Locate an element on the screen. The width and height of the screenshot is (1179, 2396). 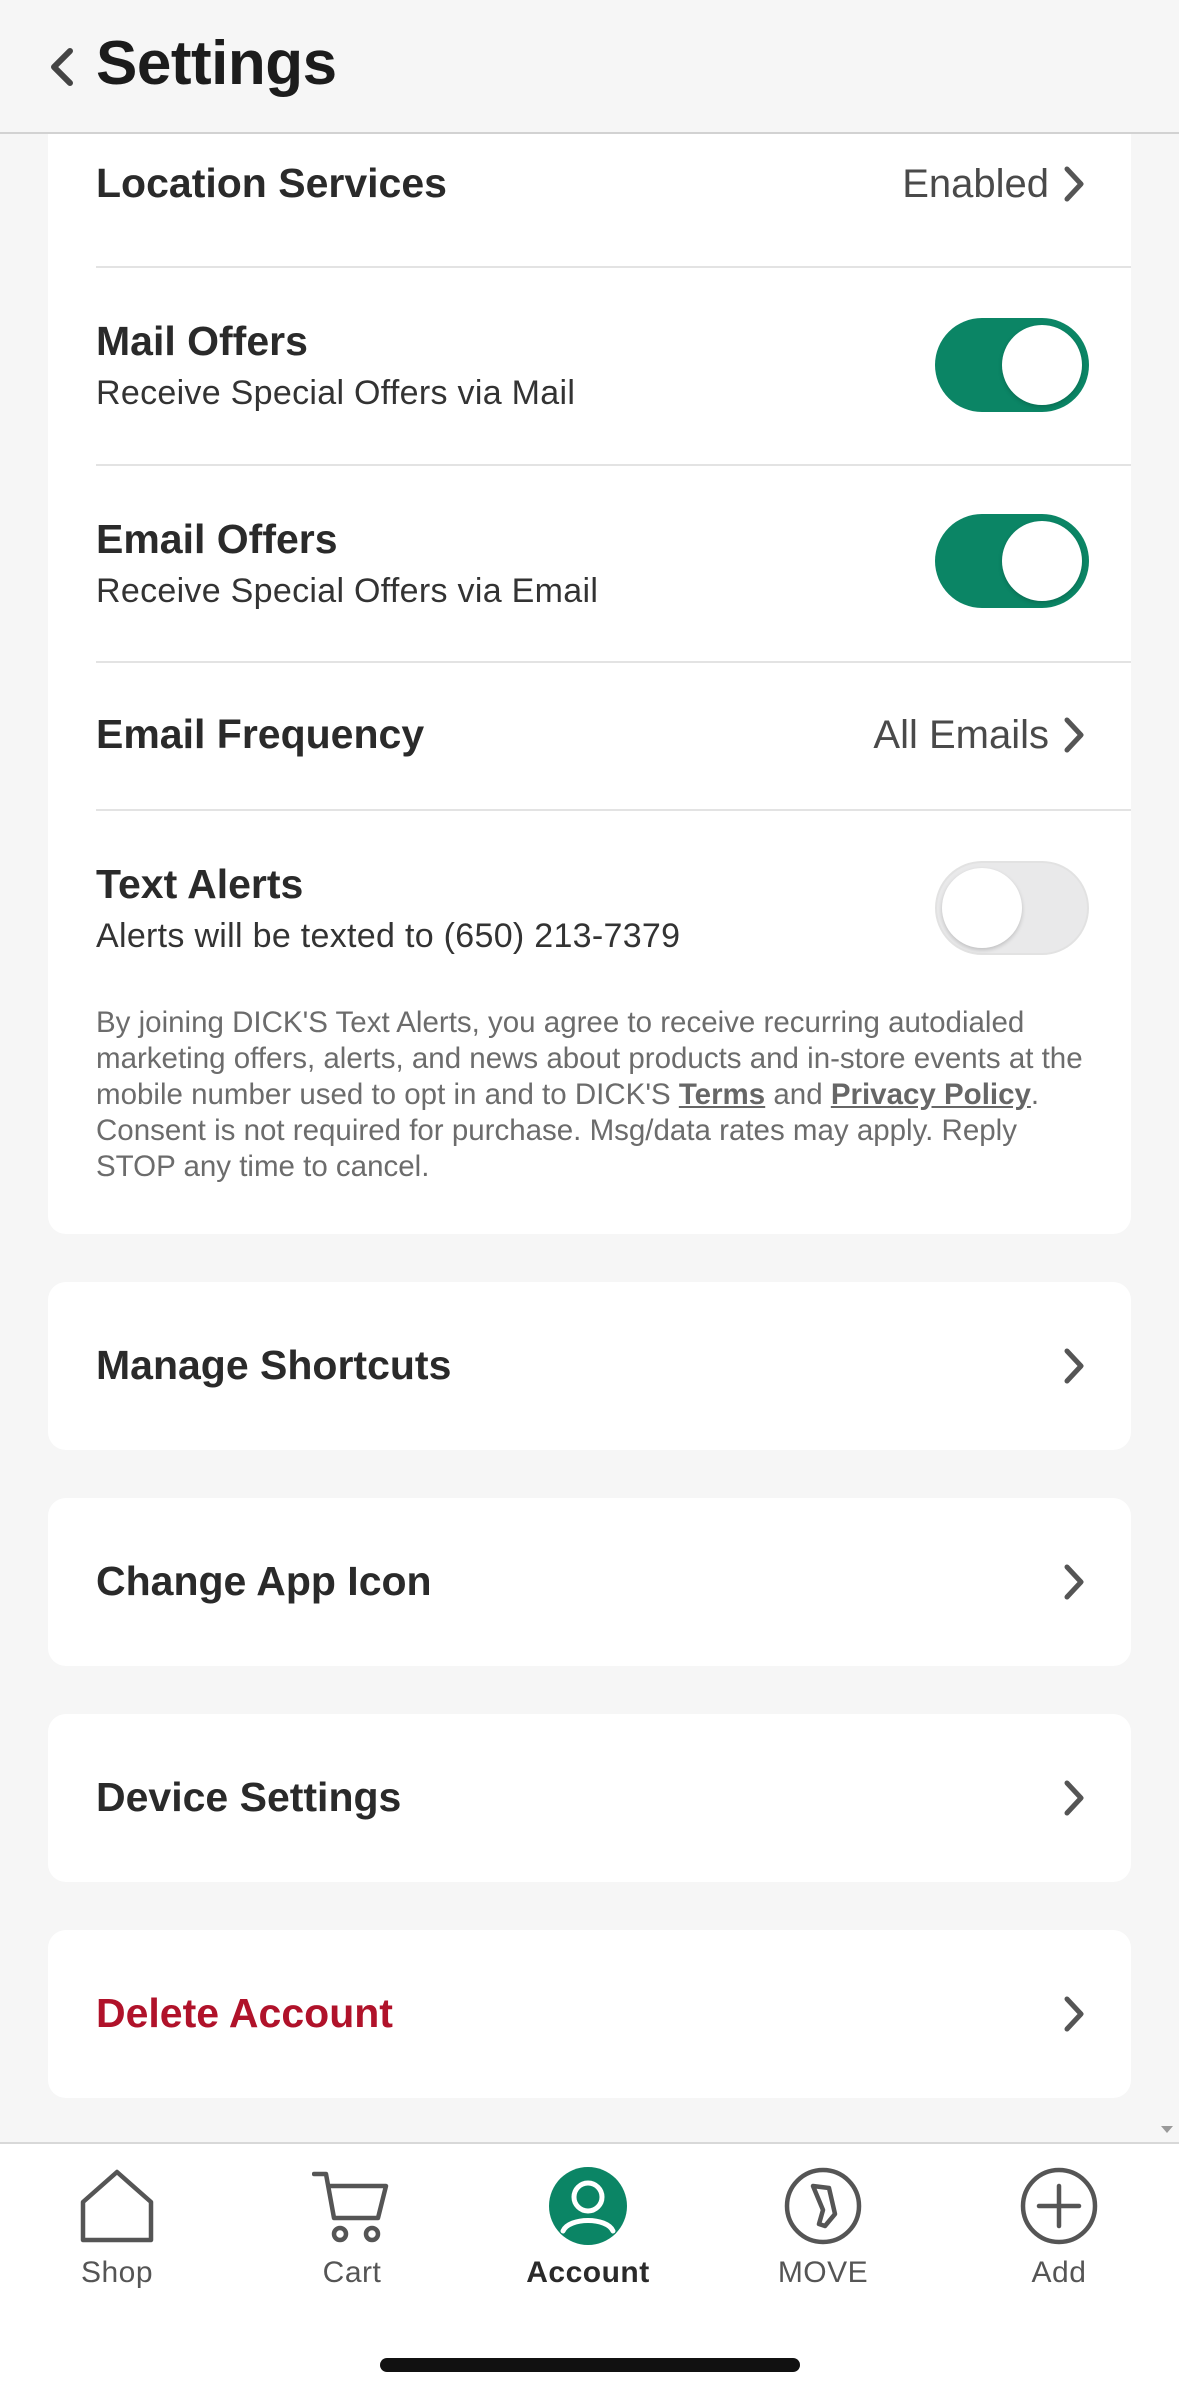
tab-label: Shop is located at coordinates (117, 2272).